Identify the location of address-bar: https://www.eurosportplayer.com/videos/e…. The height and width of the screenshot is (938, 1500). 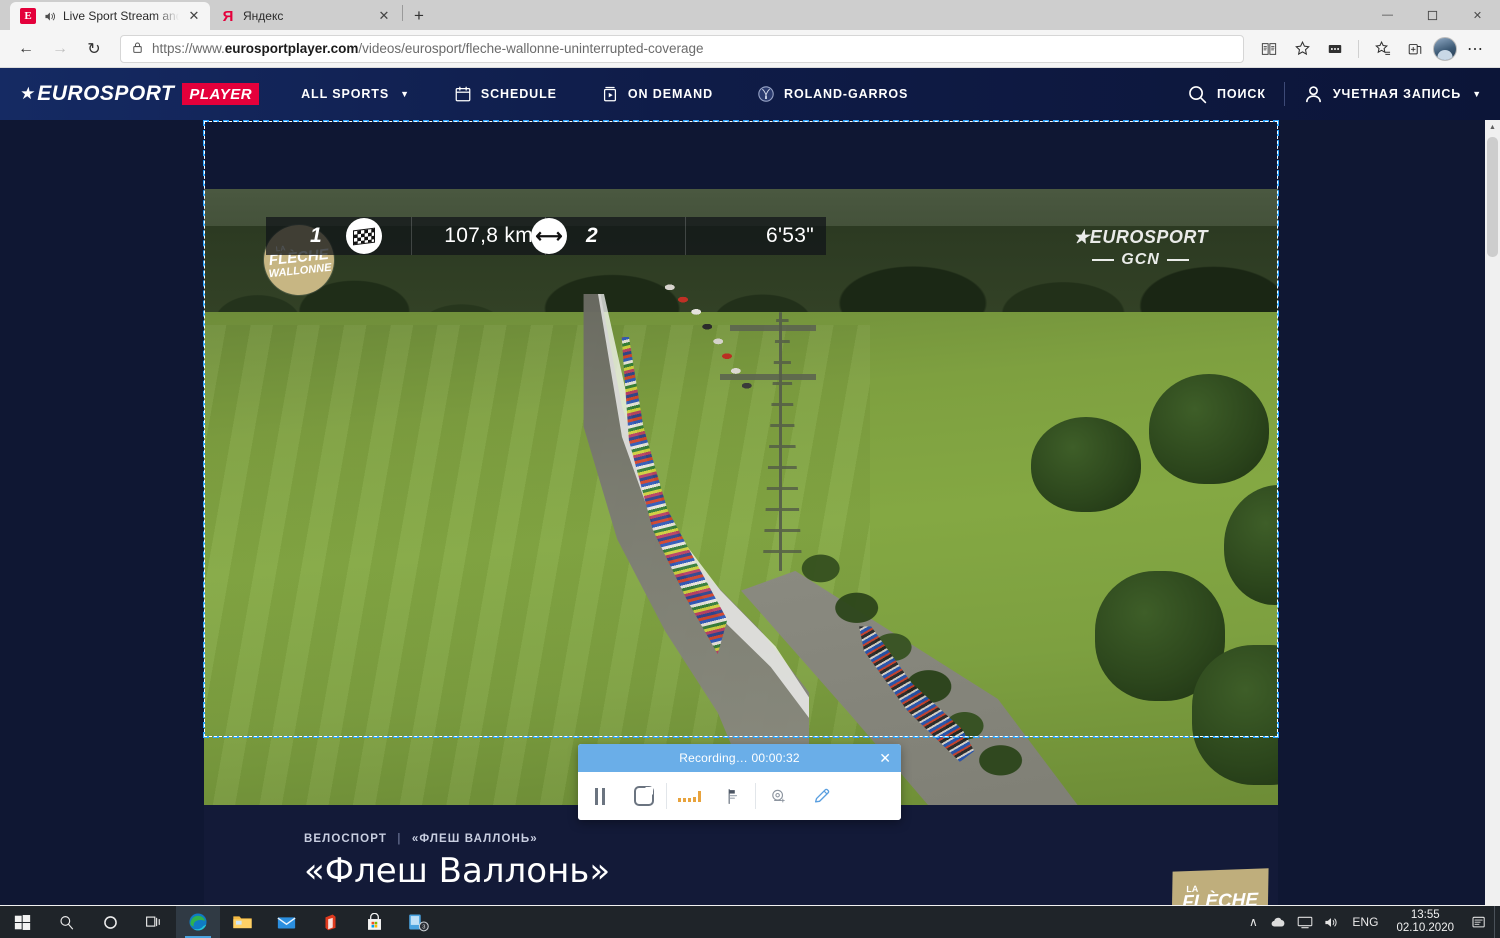
(682, 48).